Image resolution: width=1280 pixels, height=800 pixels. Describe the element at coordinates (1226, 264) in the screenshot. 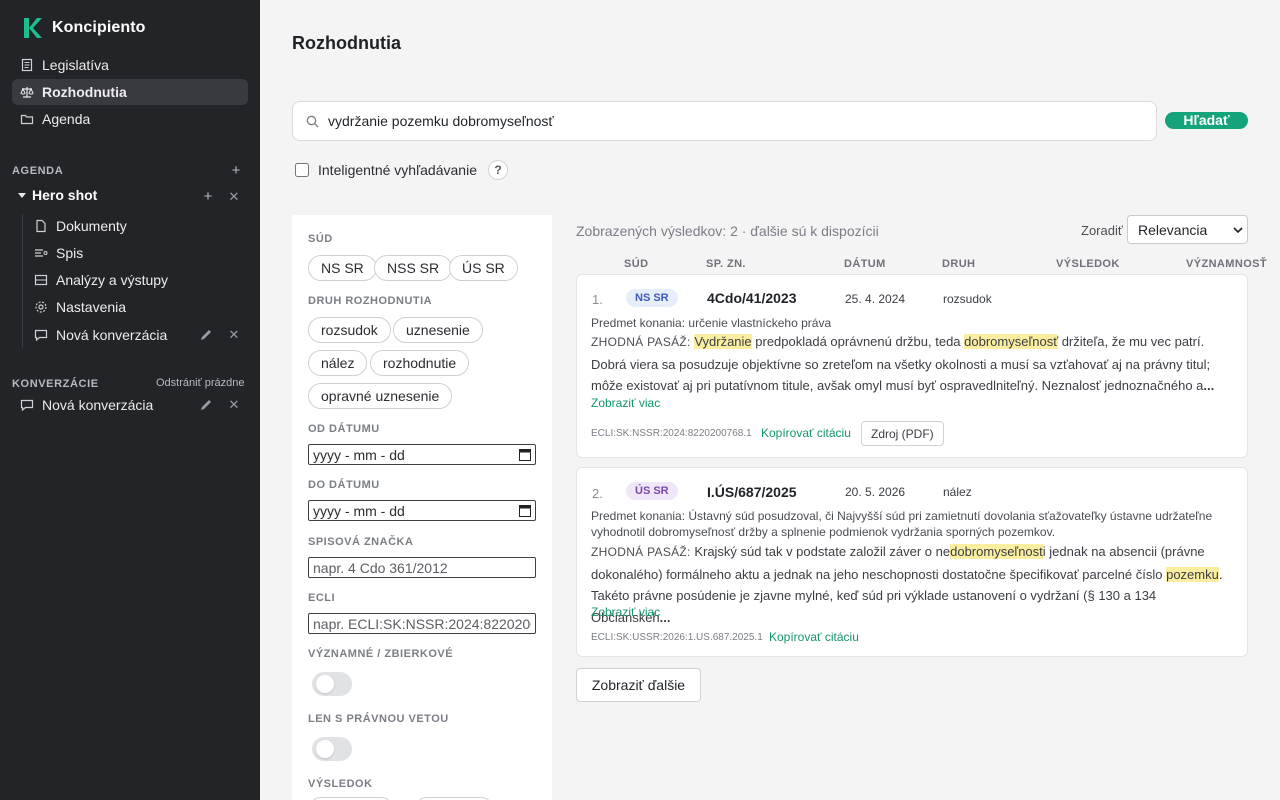

I see `column-header-significance: VÝZNAMNOSŤ` at that location.